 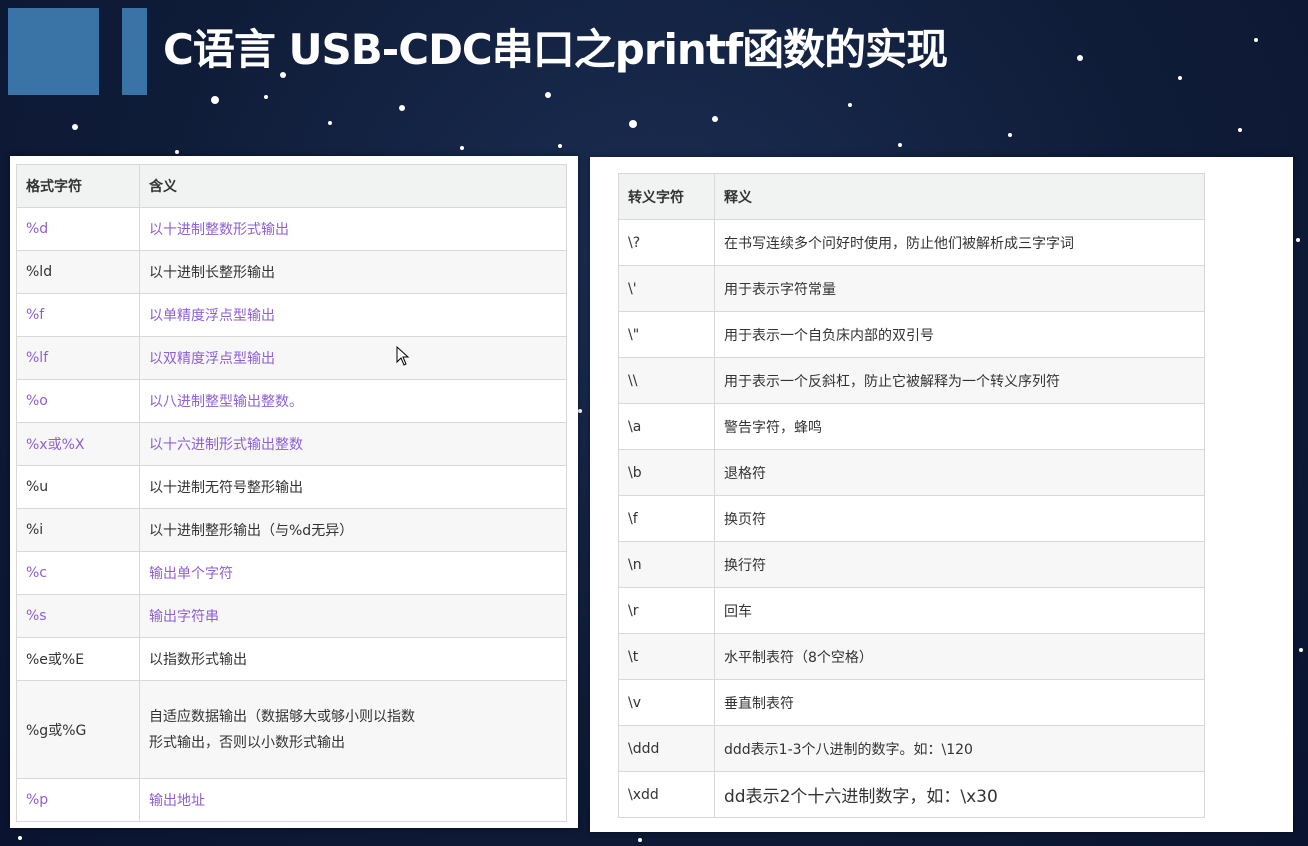 What do you see at coordinates (78, 358) in the screenshot?
I see `format-code-cell: %lf` at bounding box center [78, 358].